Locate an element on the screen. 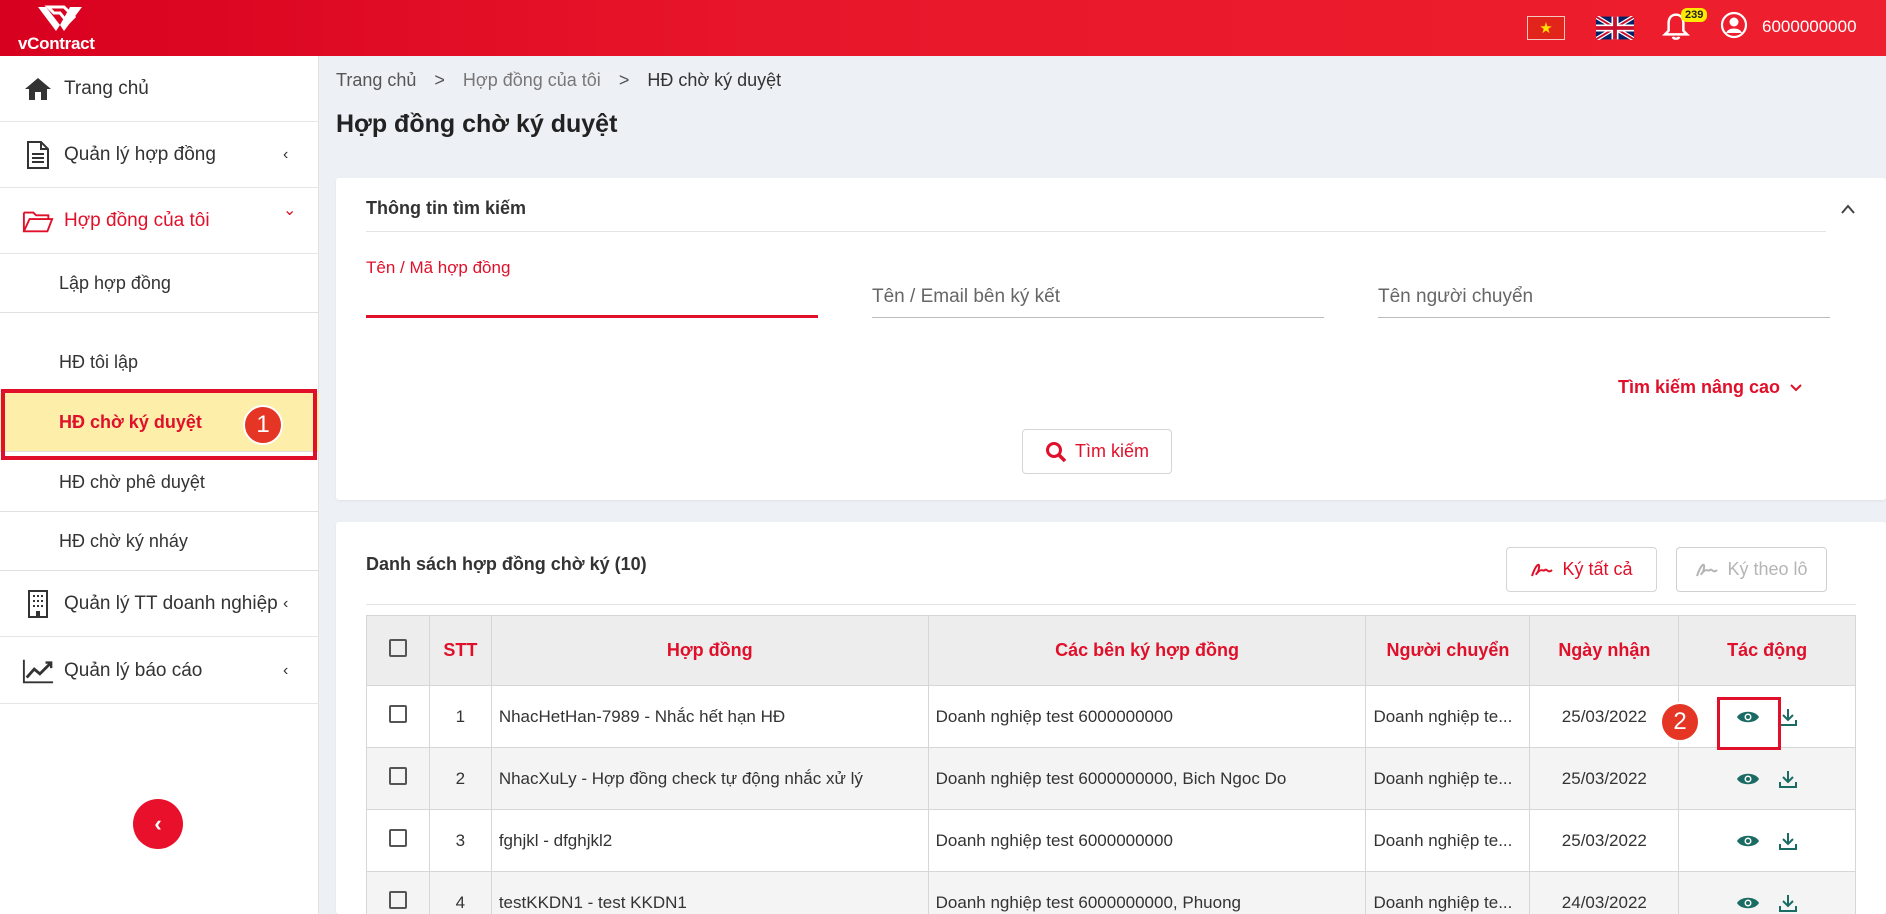 The height and width of the screenshot is (914, 1886). search-button-label: Tìm kiếm is located at coordinates (1112, 451).